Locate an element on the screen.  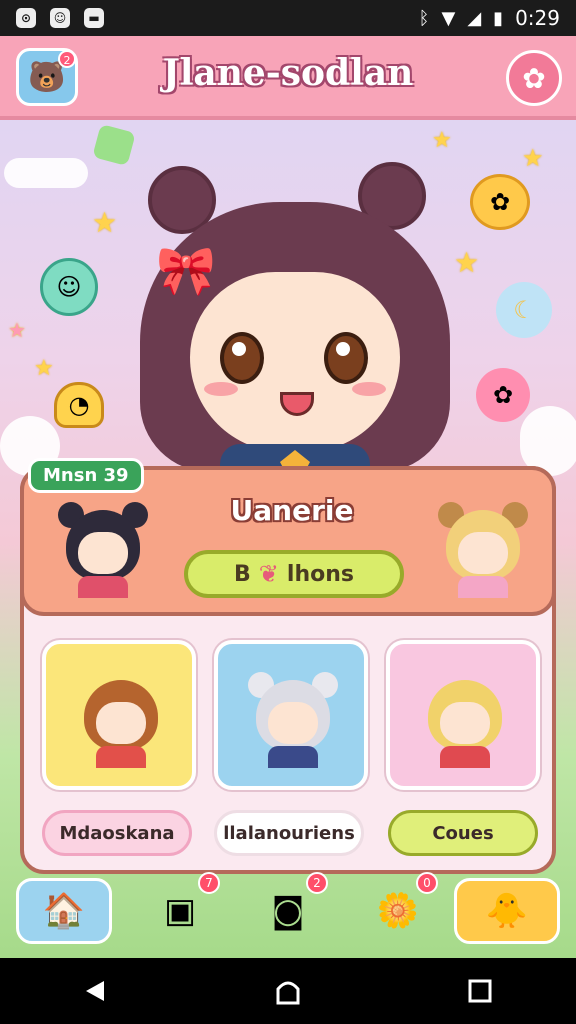
notification-icon: ⊙ is located at coordinates (26, 18).